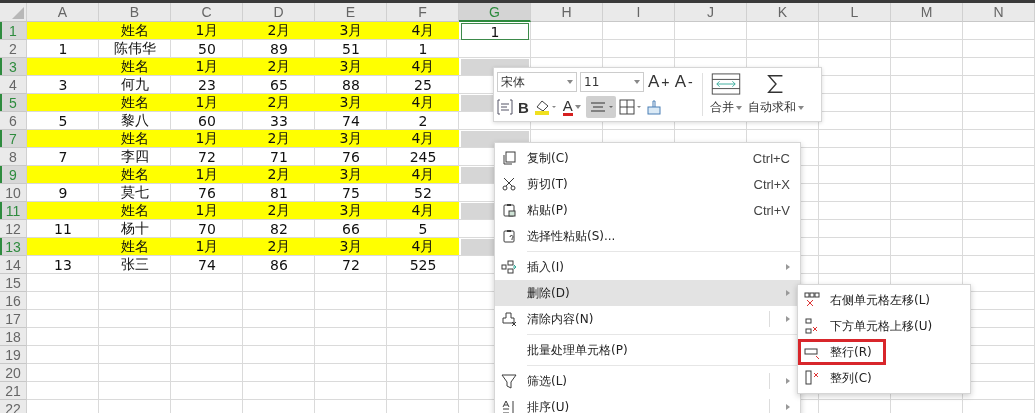 Image resolution: width=1035 pixels, height=413 pixels. I want to click on row-header: 8, so click(13, 157).